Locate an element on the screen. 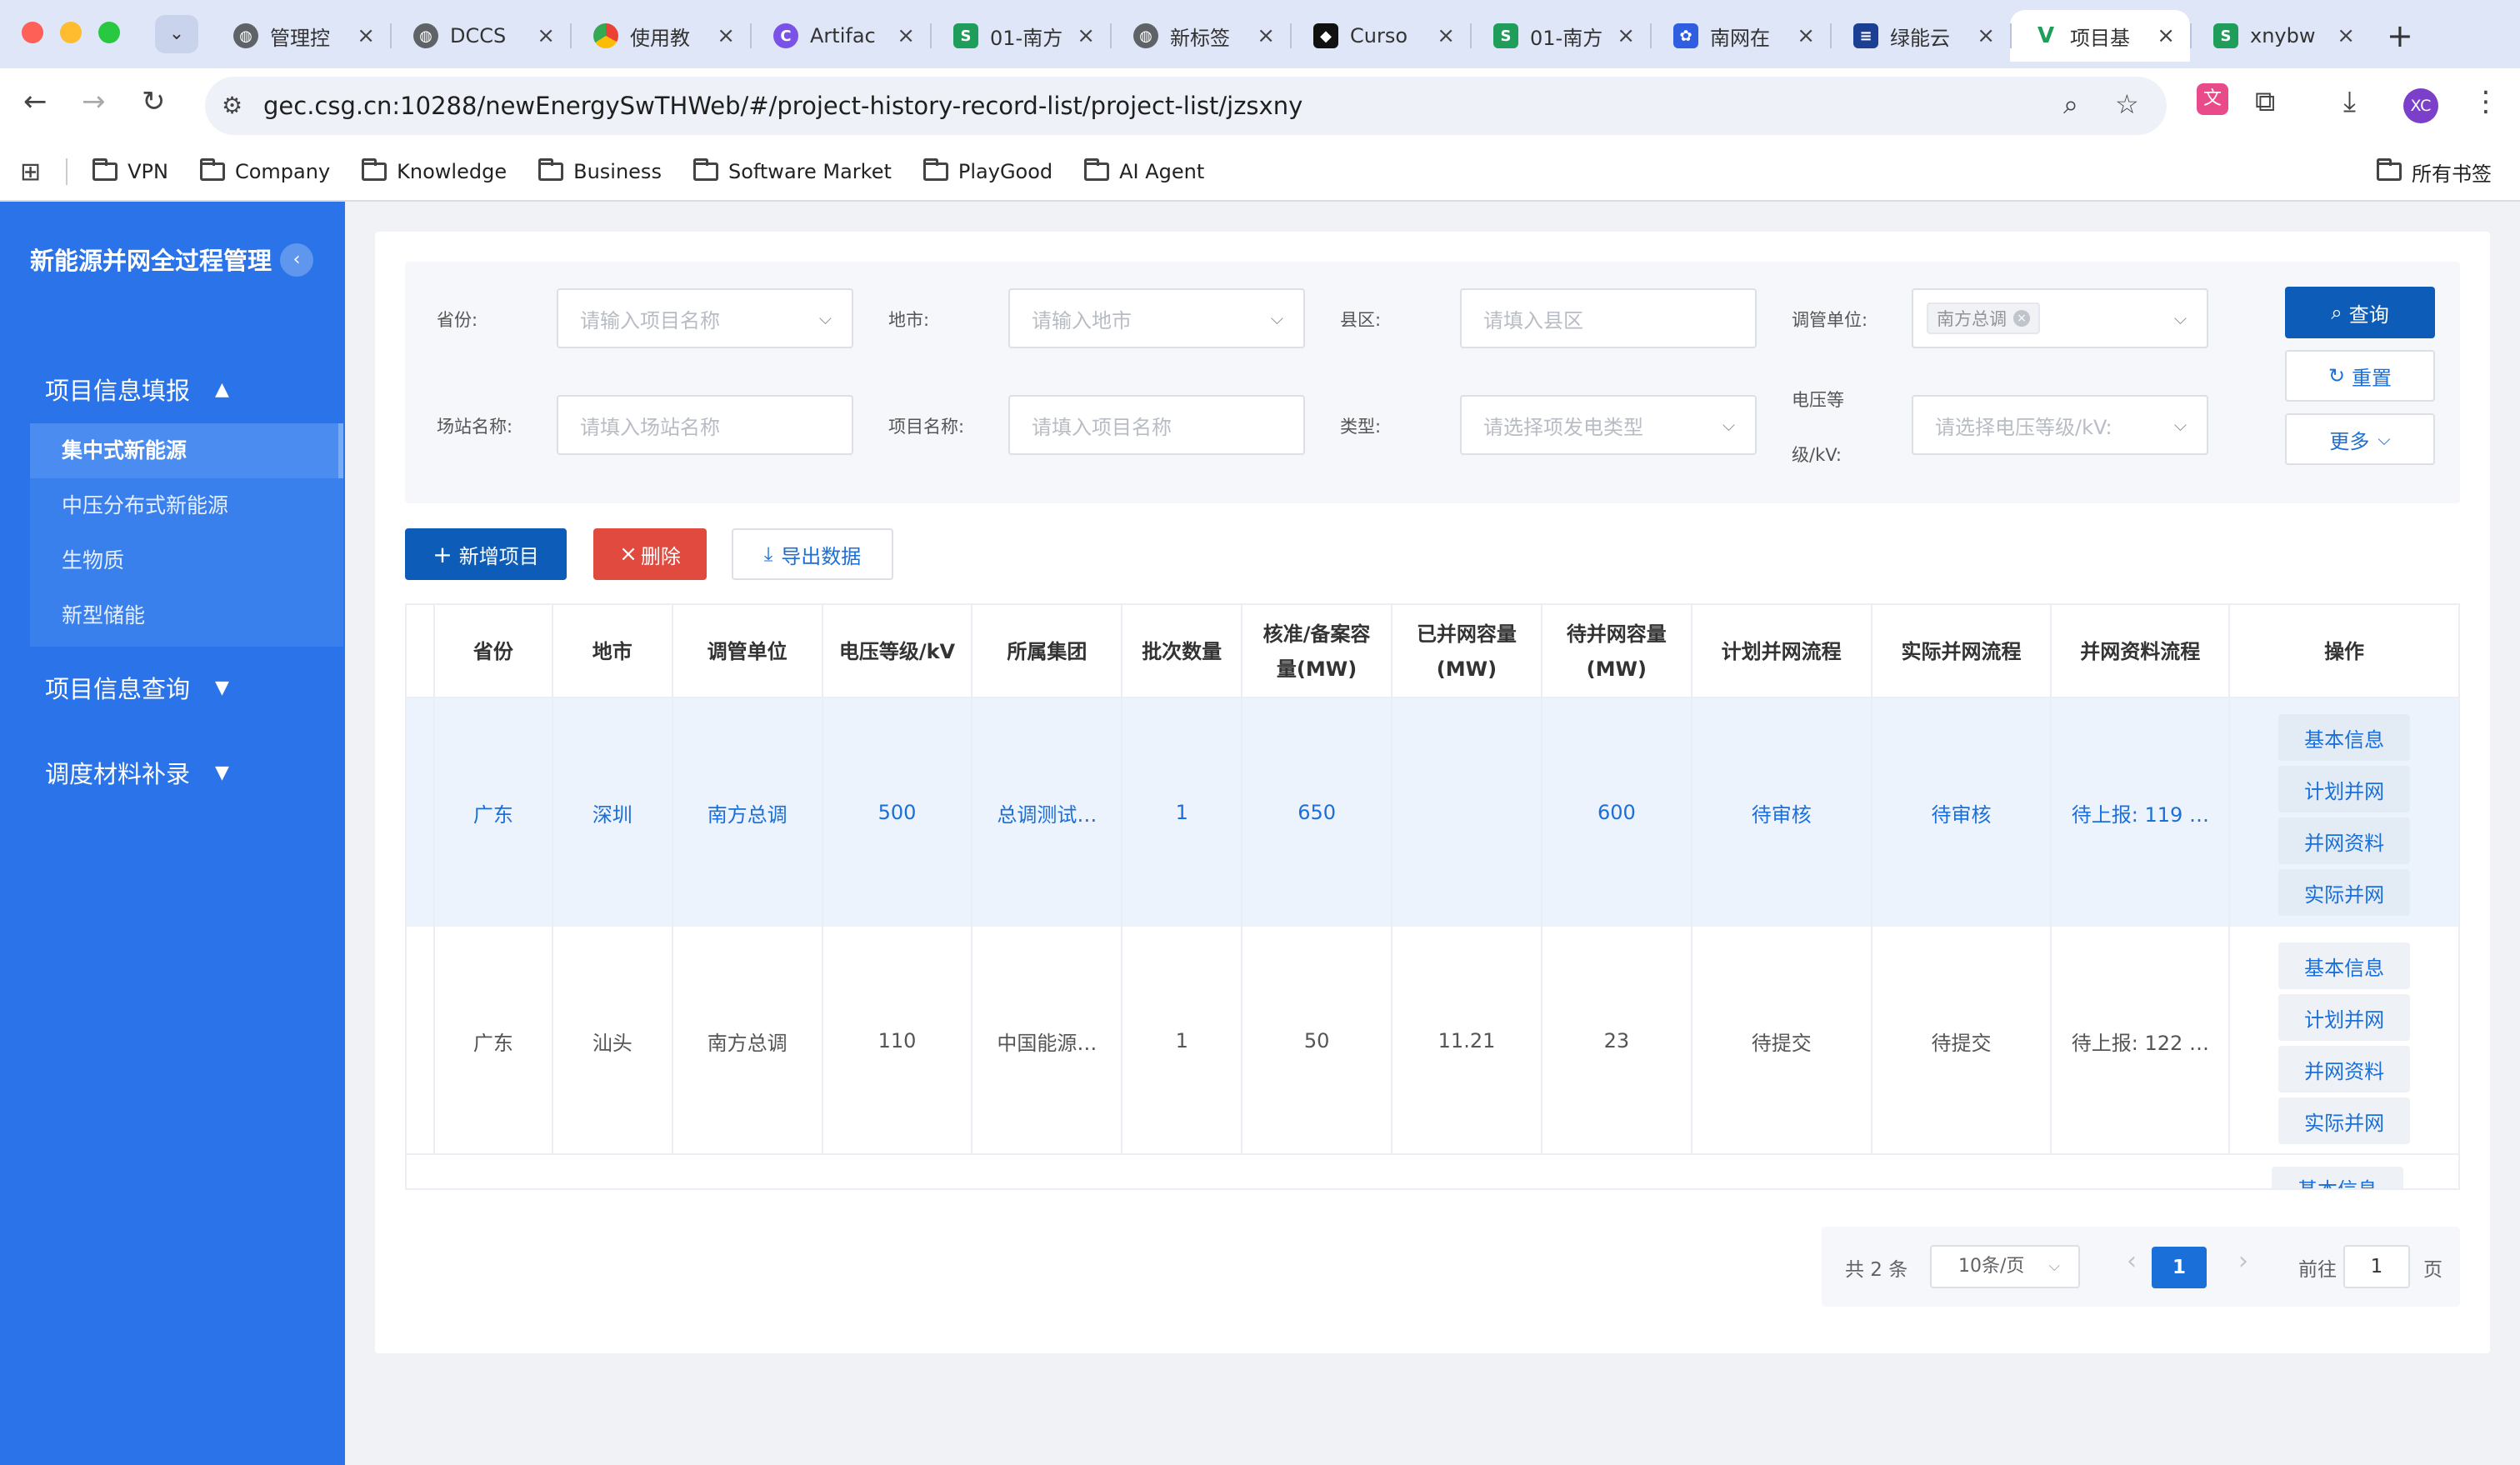 Image resolution: width=2520 pixels, height=1465 pixels. new-tab-button: + is located at coordinates (2400, 37).